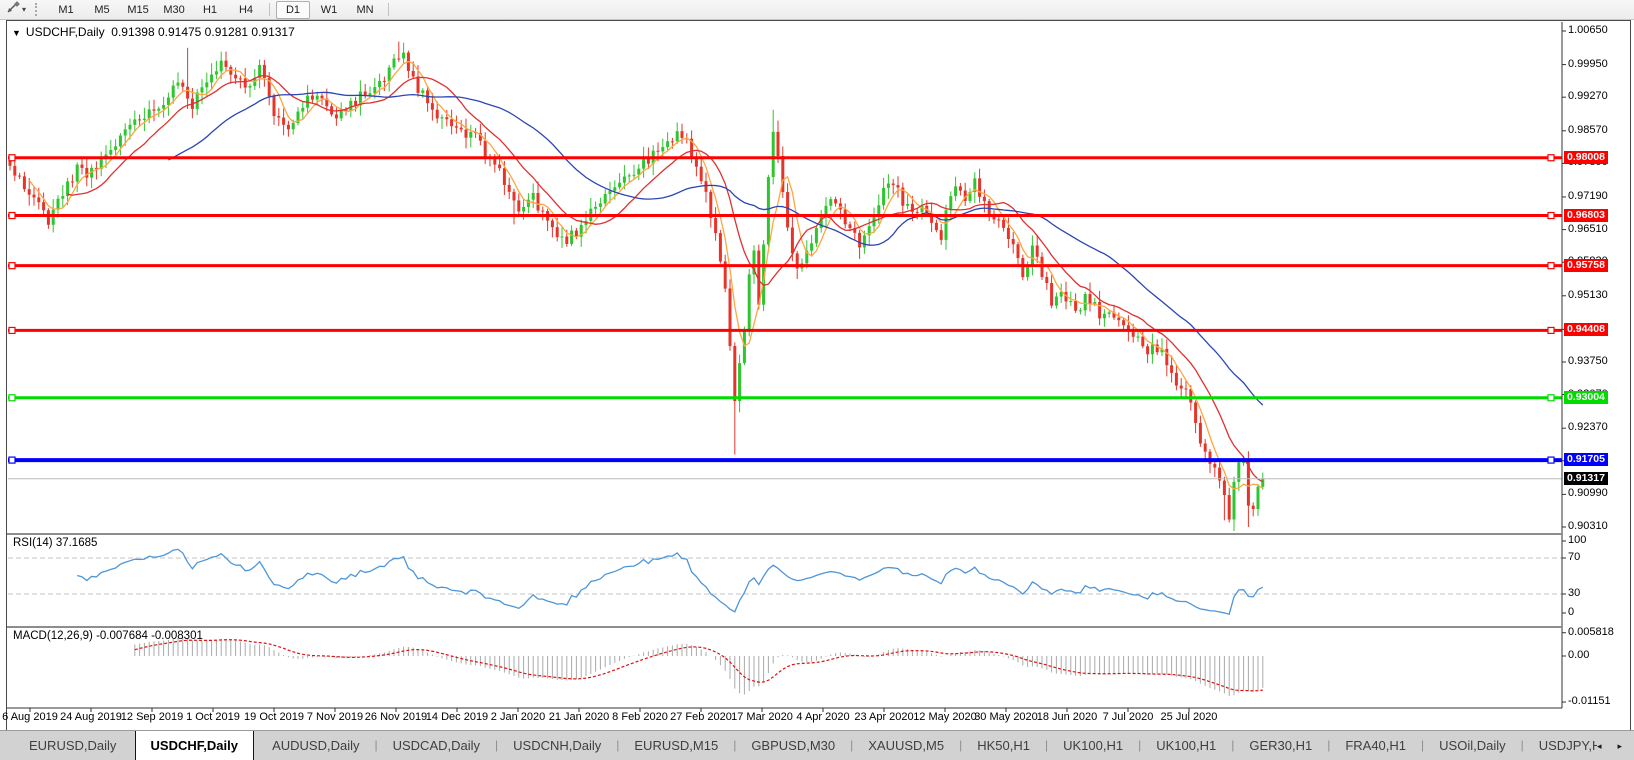  I want to click on rsi-axis-label: 100, so click(1577, 540).